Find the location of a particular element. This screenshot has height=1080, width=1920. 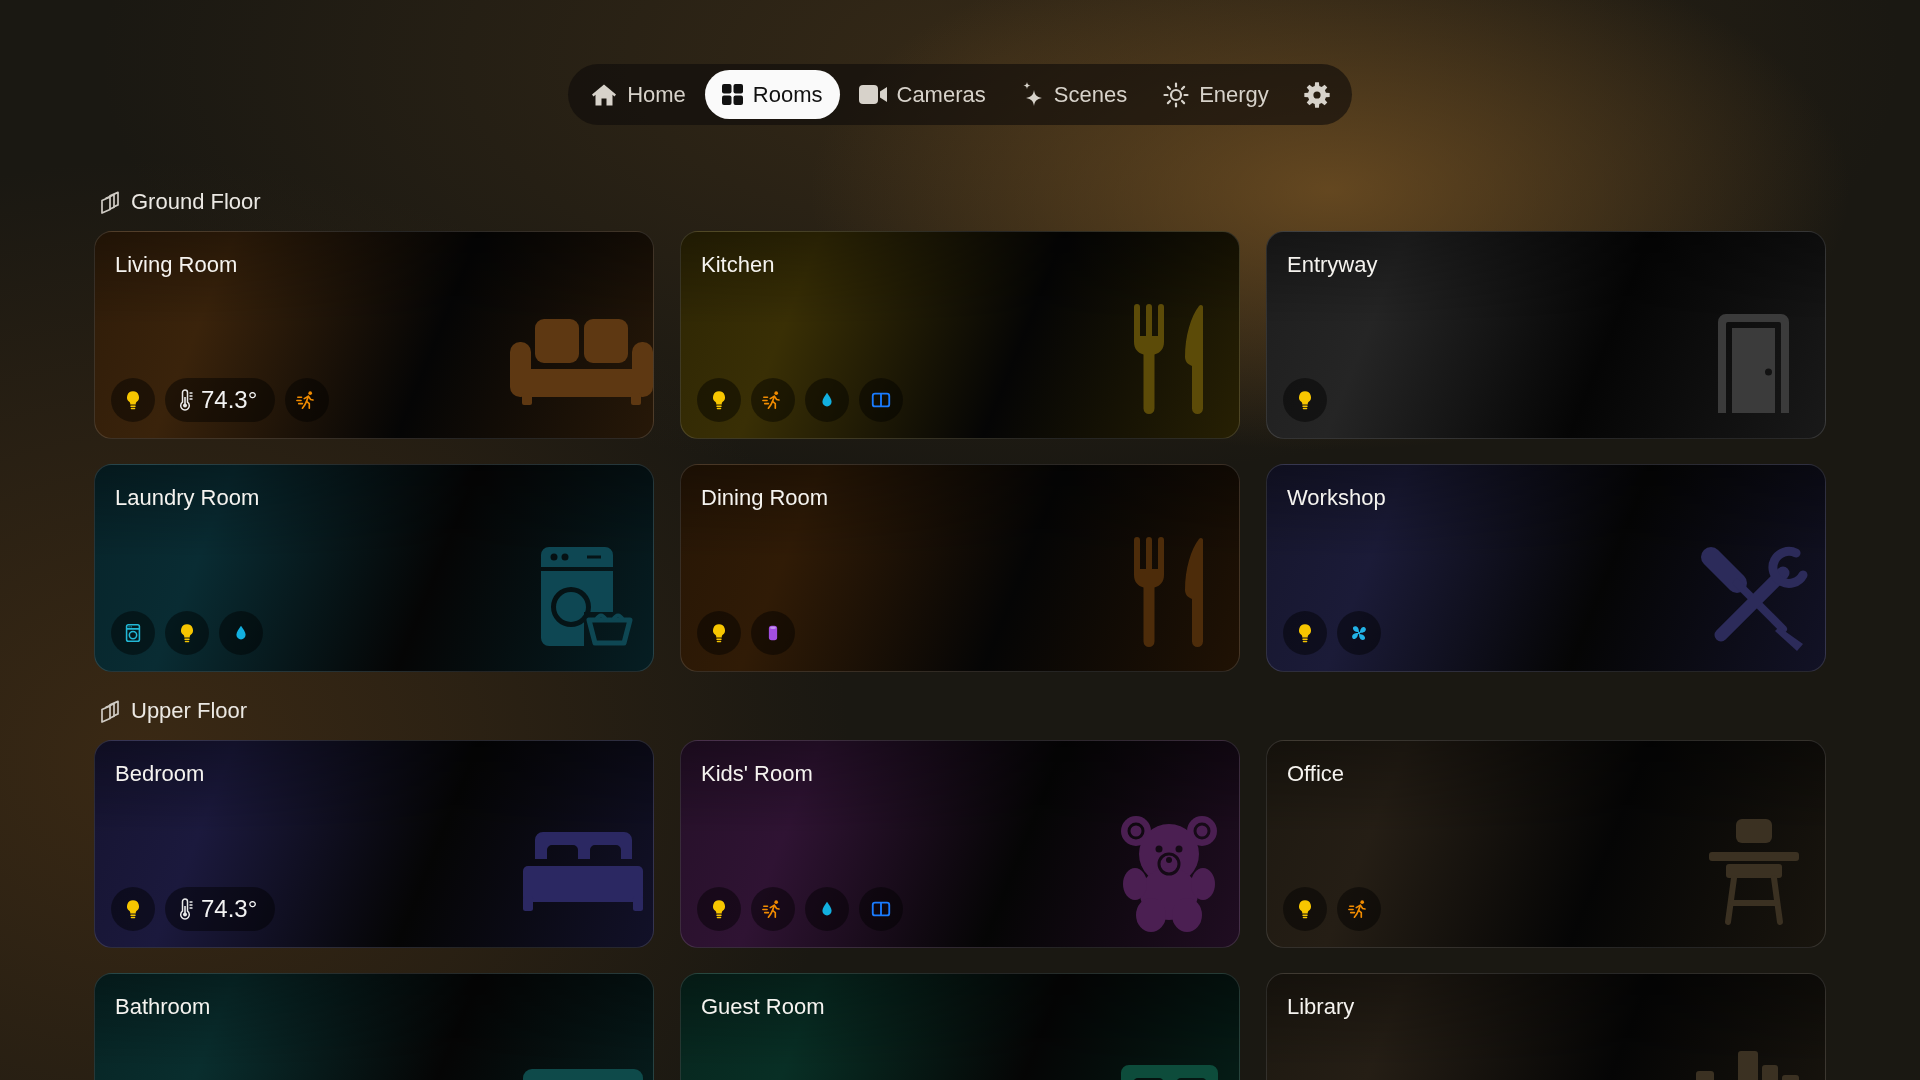

house-icon is located at coordinates (604, 94).